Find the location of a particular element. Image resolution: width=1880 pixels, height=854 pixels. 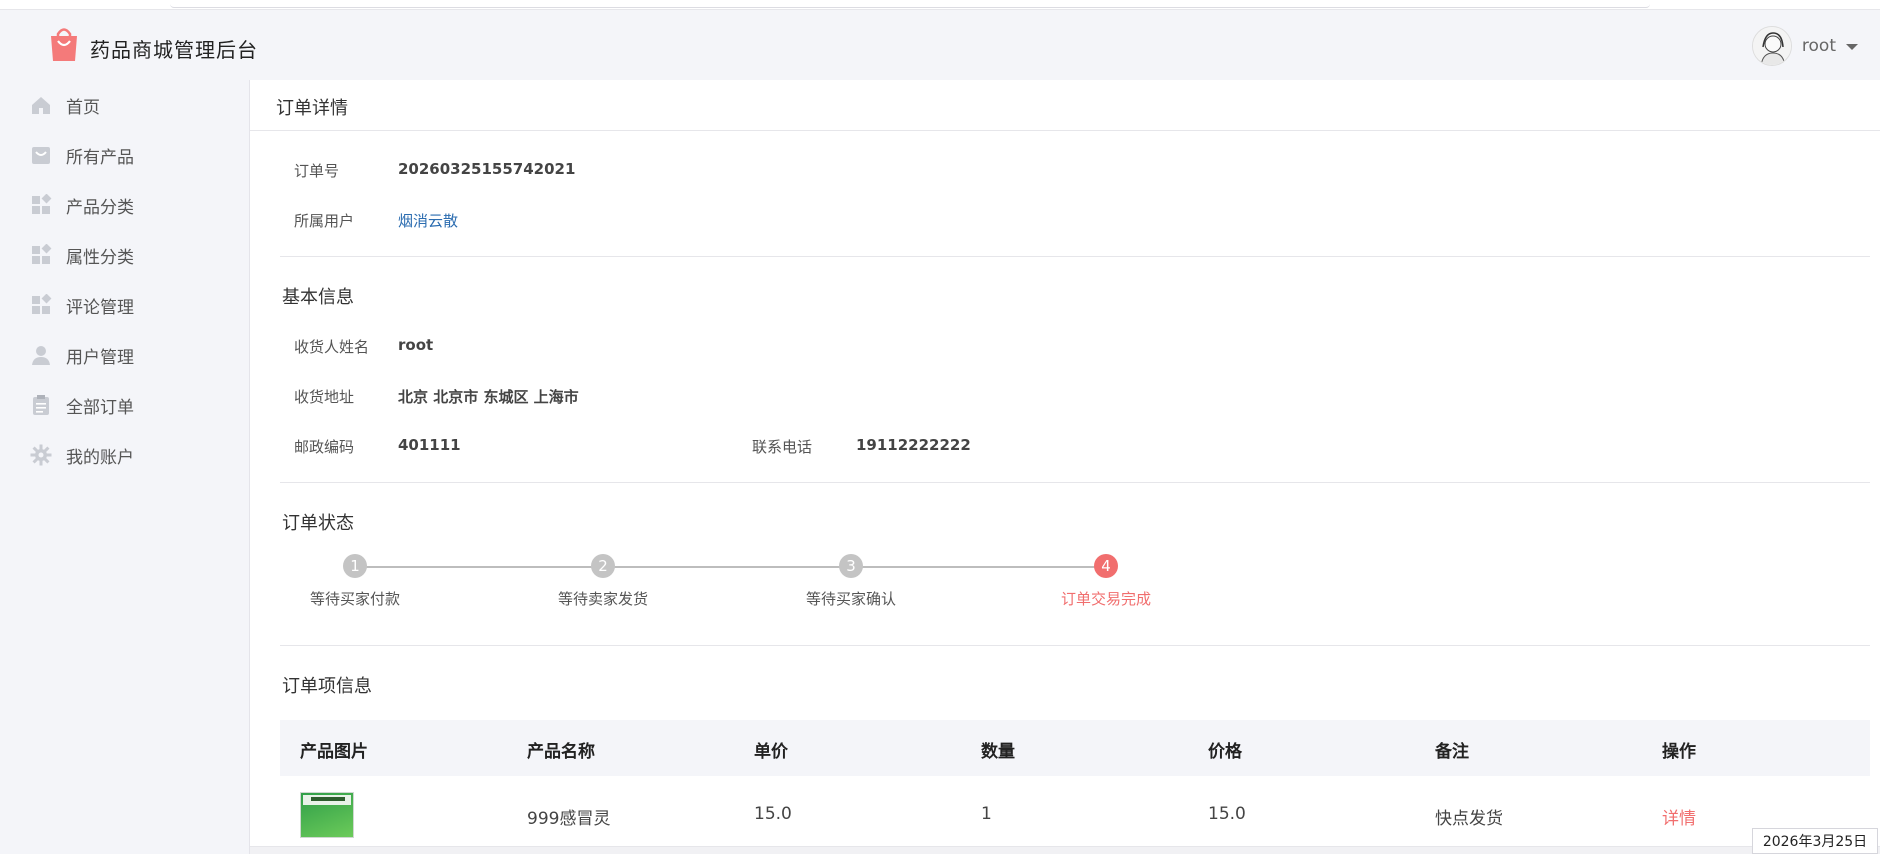

column-header: 操作 is located at coordinates (1679, 752).